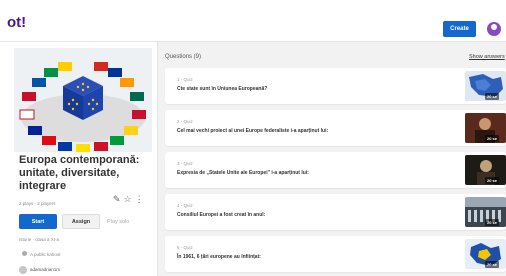 The width and height of the screenshot is (506, 276). I want to click on author-avatar, so click(23, 270).